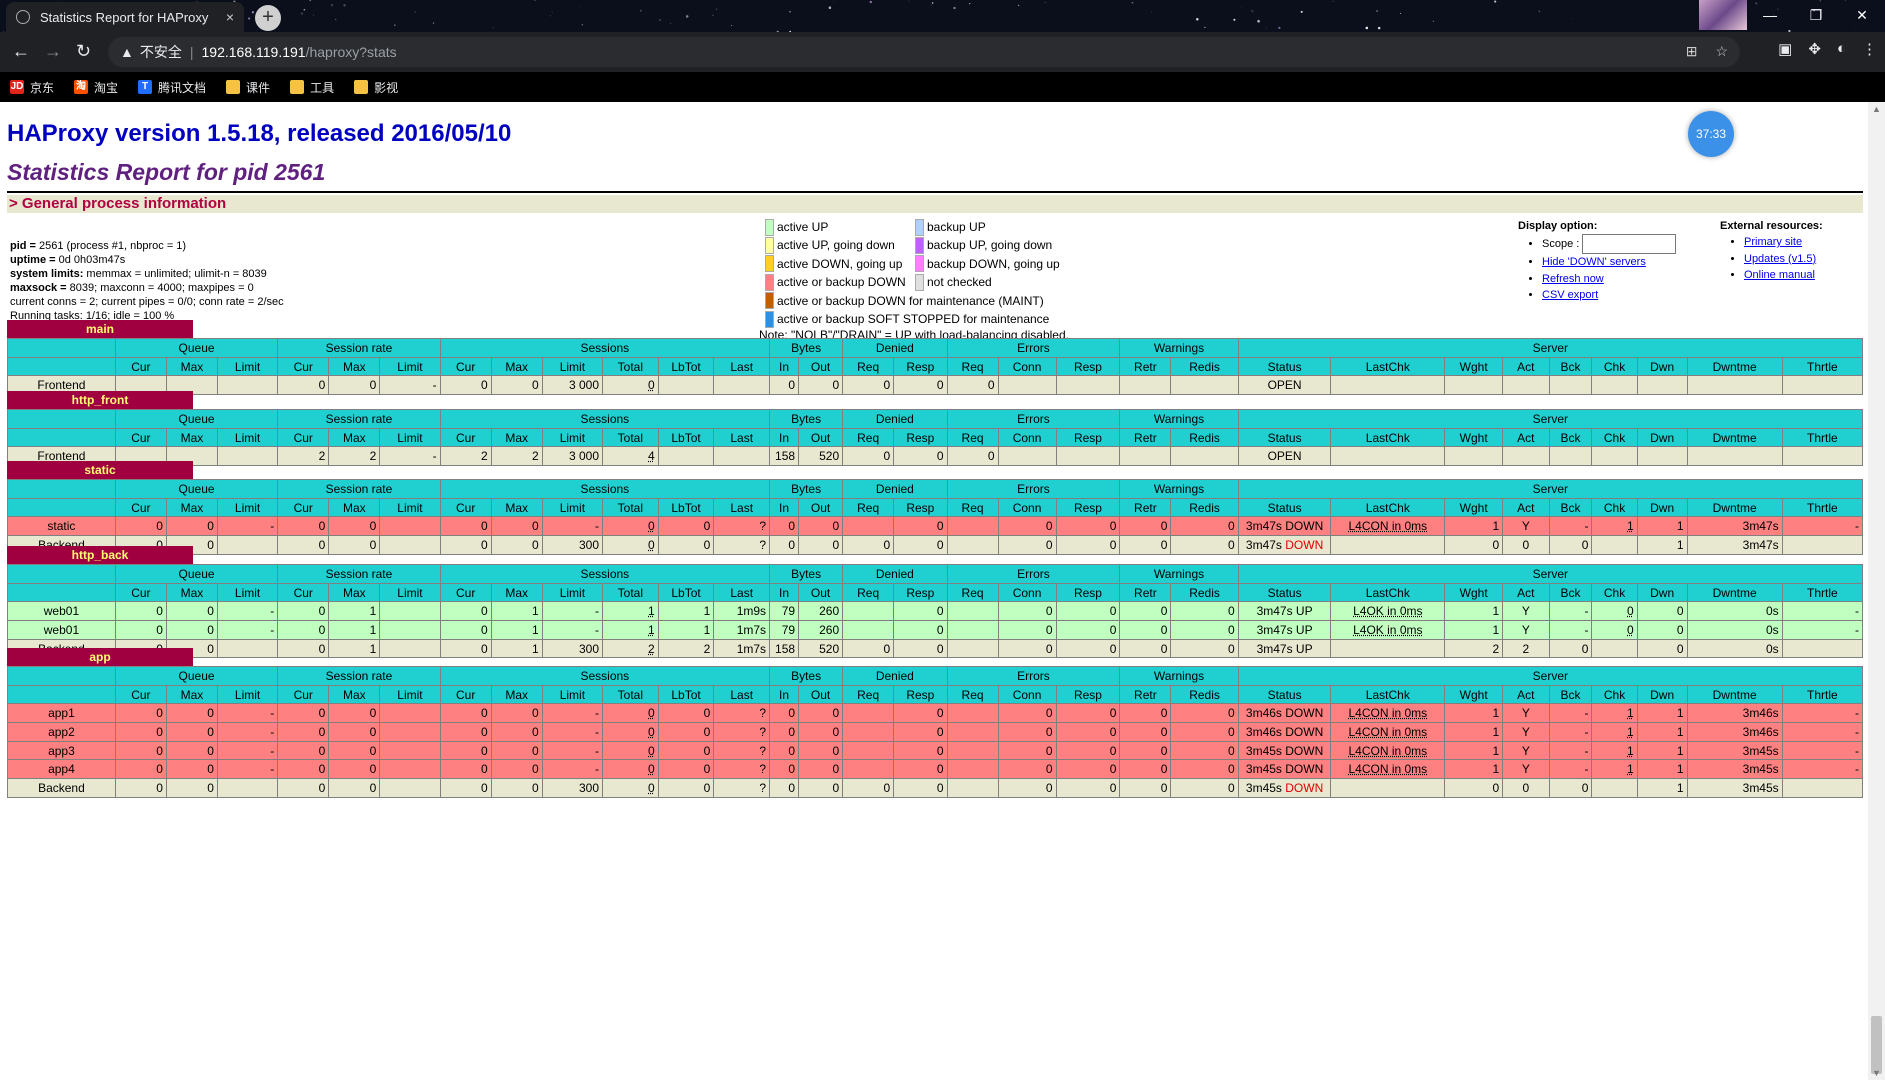 The image size is (1885, 1080). Describe the element at coordinates (1869, 49) in the screenshot. I see `menu-icon: ⋮` at that location.